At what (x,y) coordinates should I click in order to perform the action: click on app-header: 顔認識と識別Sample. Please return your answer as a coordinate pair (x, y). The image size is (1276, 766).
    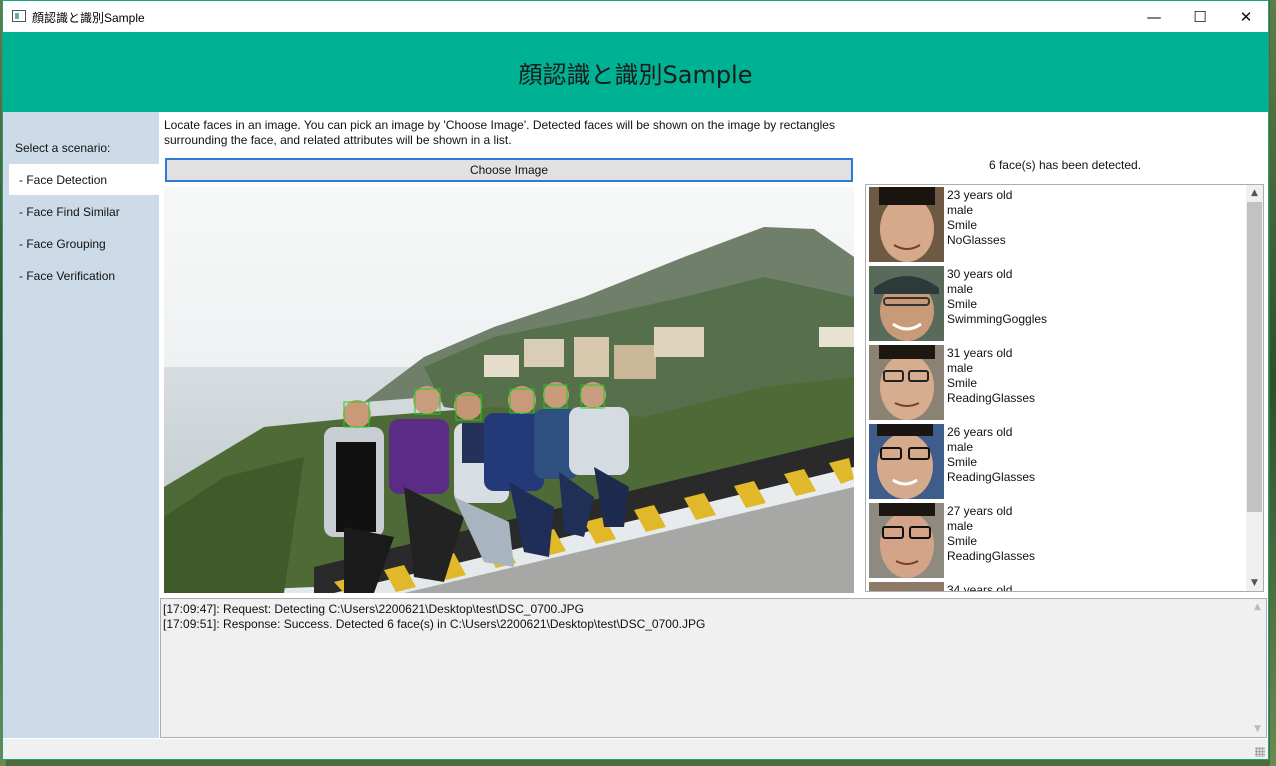
    Looking at the image, I should click on (635, 72).